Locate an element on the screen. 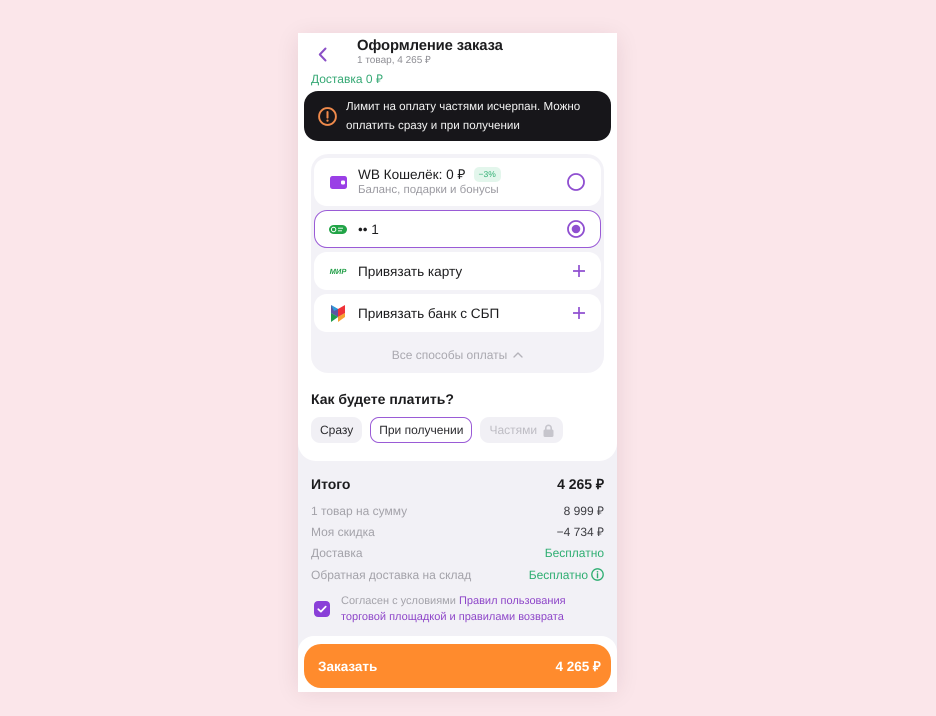 Image resolution: width=936 pixels, height=716 pixels. summary-value: 8 999 ₽ is located at coordinates (584, 511).